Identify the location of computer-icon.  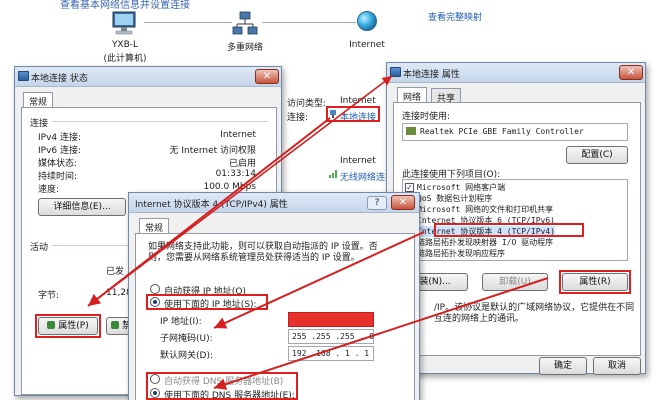
(125, 24).